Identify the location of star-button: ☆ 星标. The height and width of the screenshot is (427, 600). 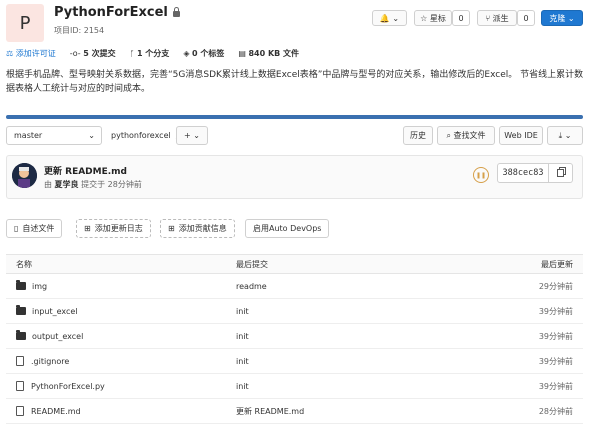
(433, 18).